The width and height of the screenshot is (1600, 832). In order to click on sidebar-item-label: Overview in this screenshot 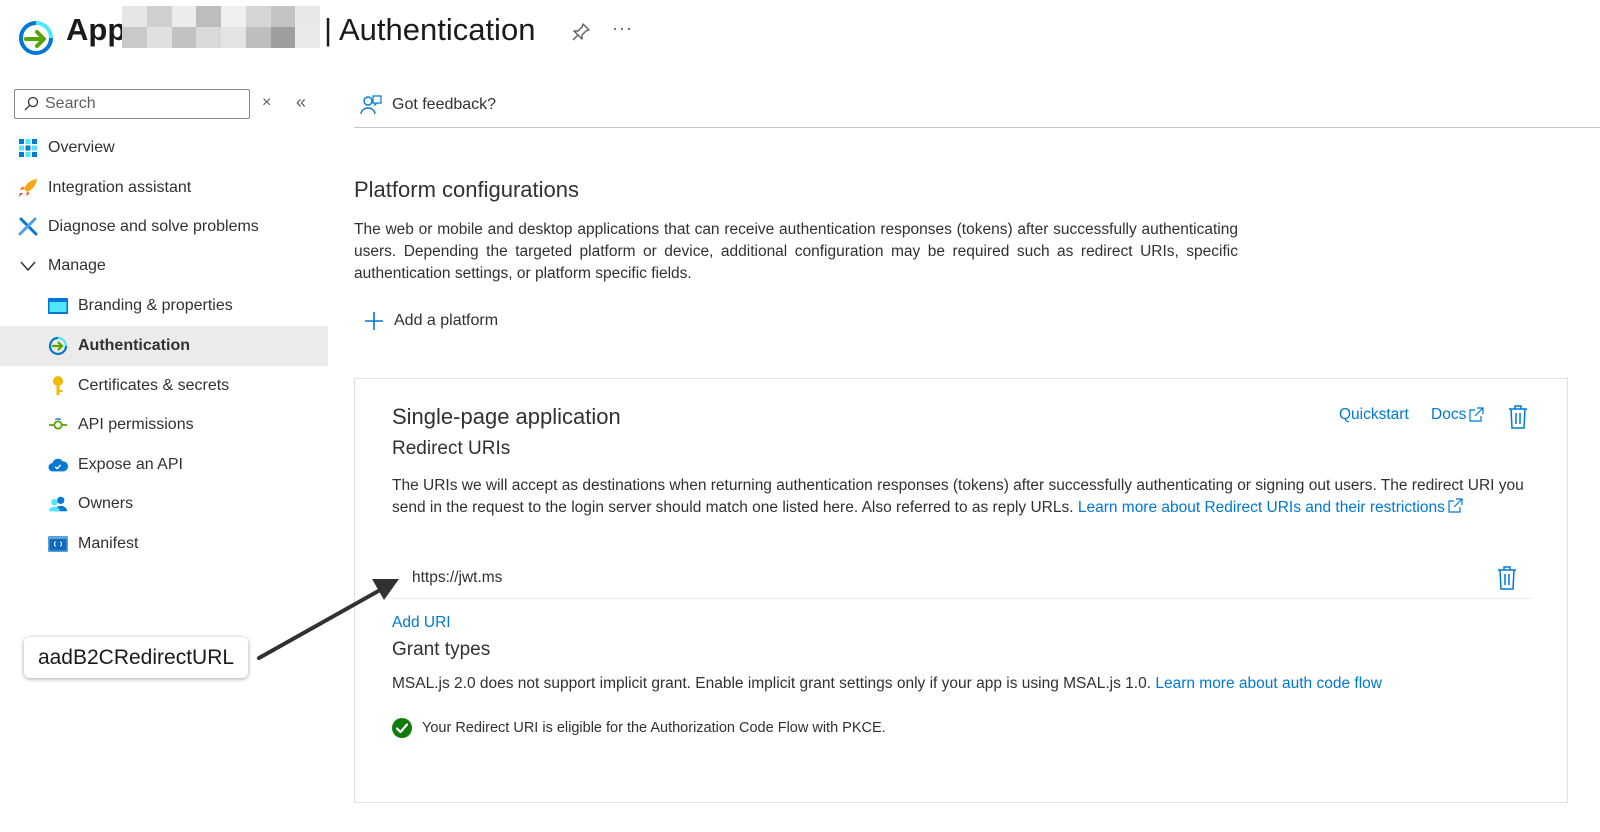, I will do `click(81, 147)`.